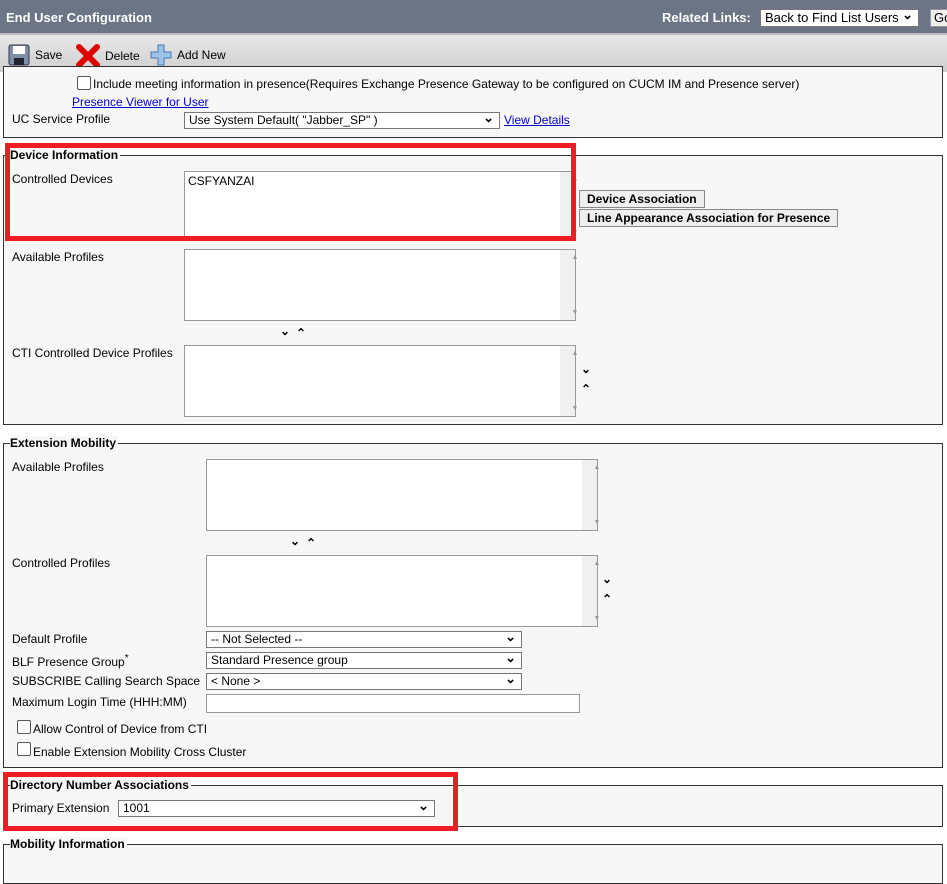 This screenshot has width=947, height=884. What do you see at coordinates (140, 102) in the screenshot?
I see `presence-viewer-link: Presence Viewer for User` at bounding box center [140, 102].